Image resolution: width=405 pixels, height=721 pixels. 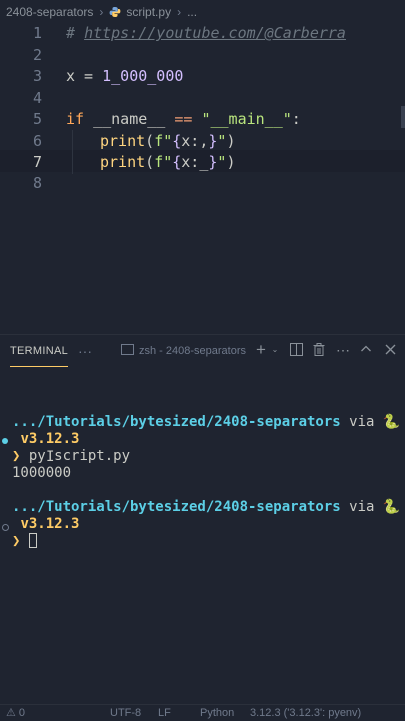 What do you see at coordinates (42, 473) in the screenshot?
I see `command-output: 1000000` at bounding box center [42, 473].